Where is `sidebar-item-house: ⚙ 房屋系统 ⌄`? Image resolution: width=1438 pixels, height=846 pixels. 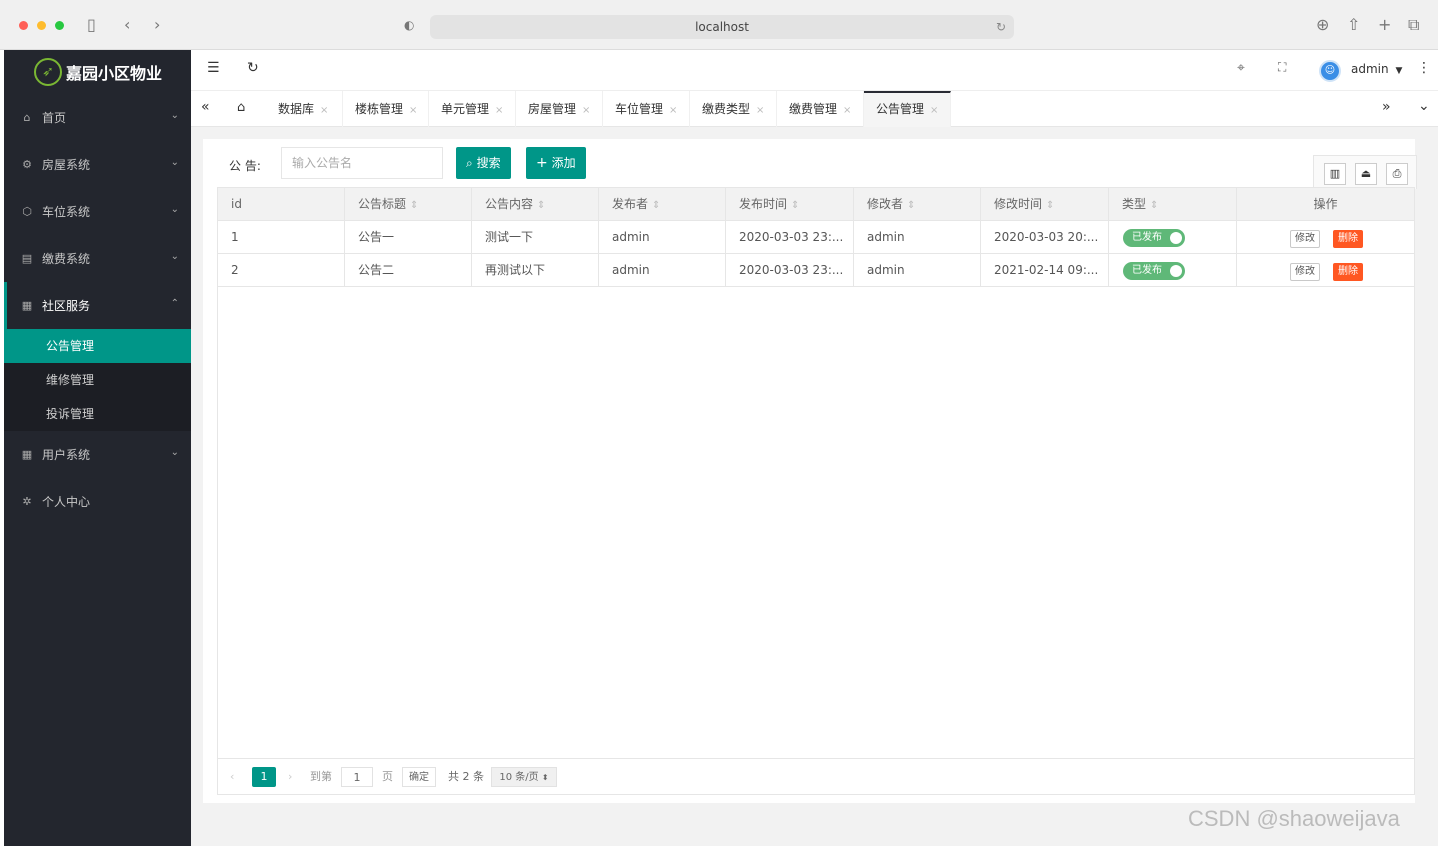
sidebar-item-house: ⚙ 房屋系统 ⌄ is located at coordinates (97, 164).